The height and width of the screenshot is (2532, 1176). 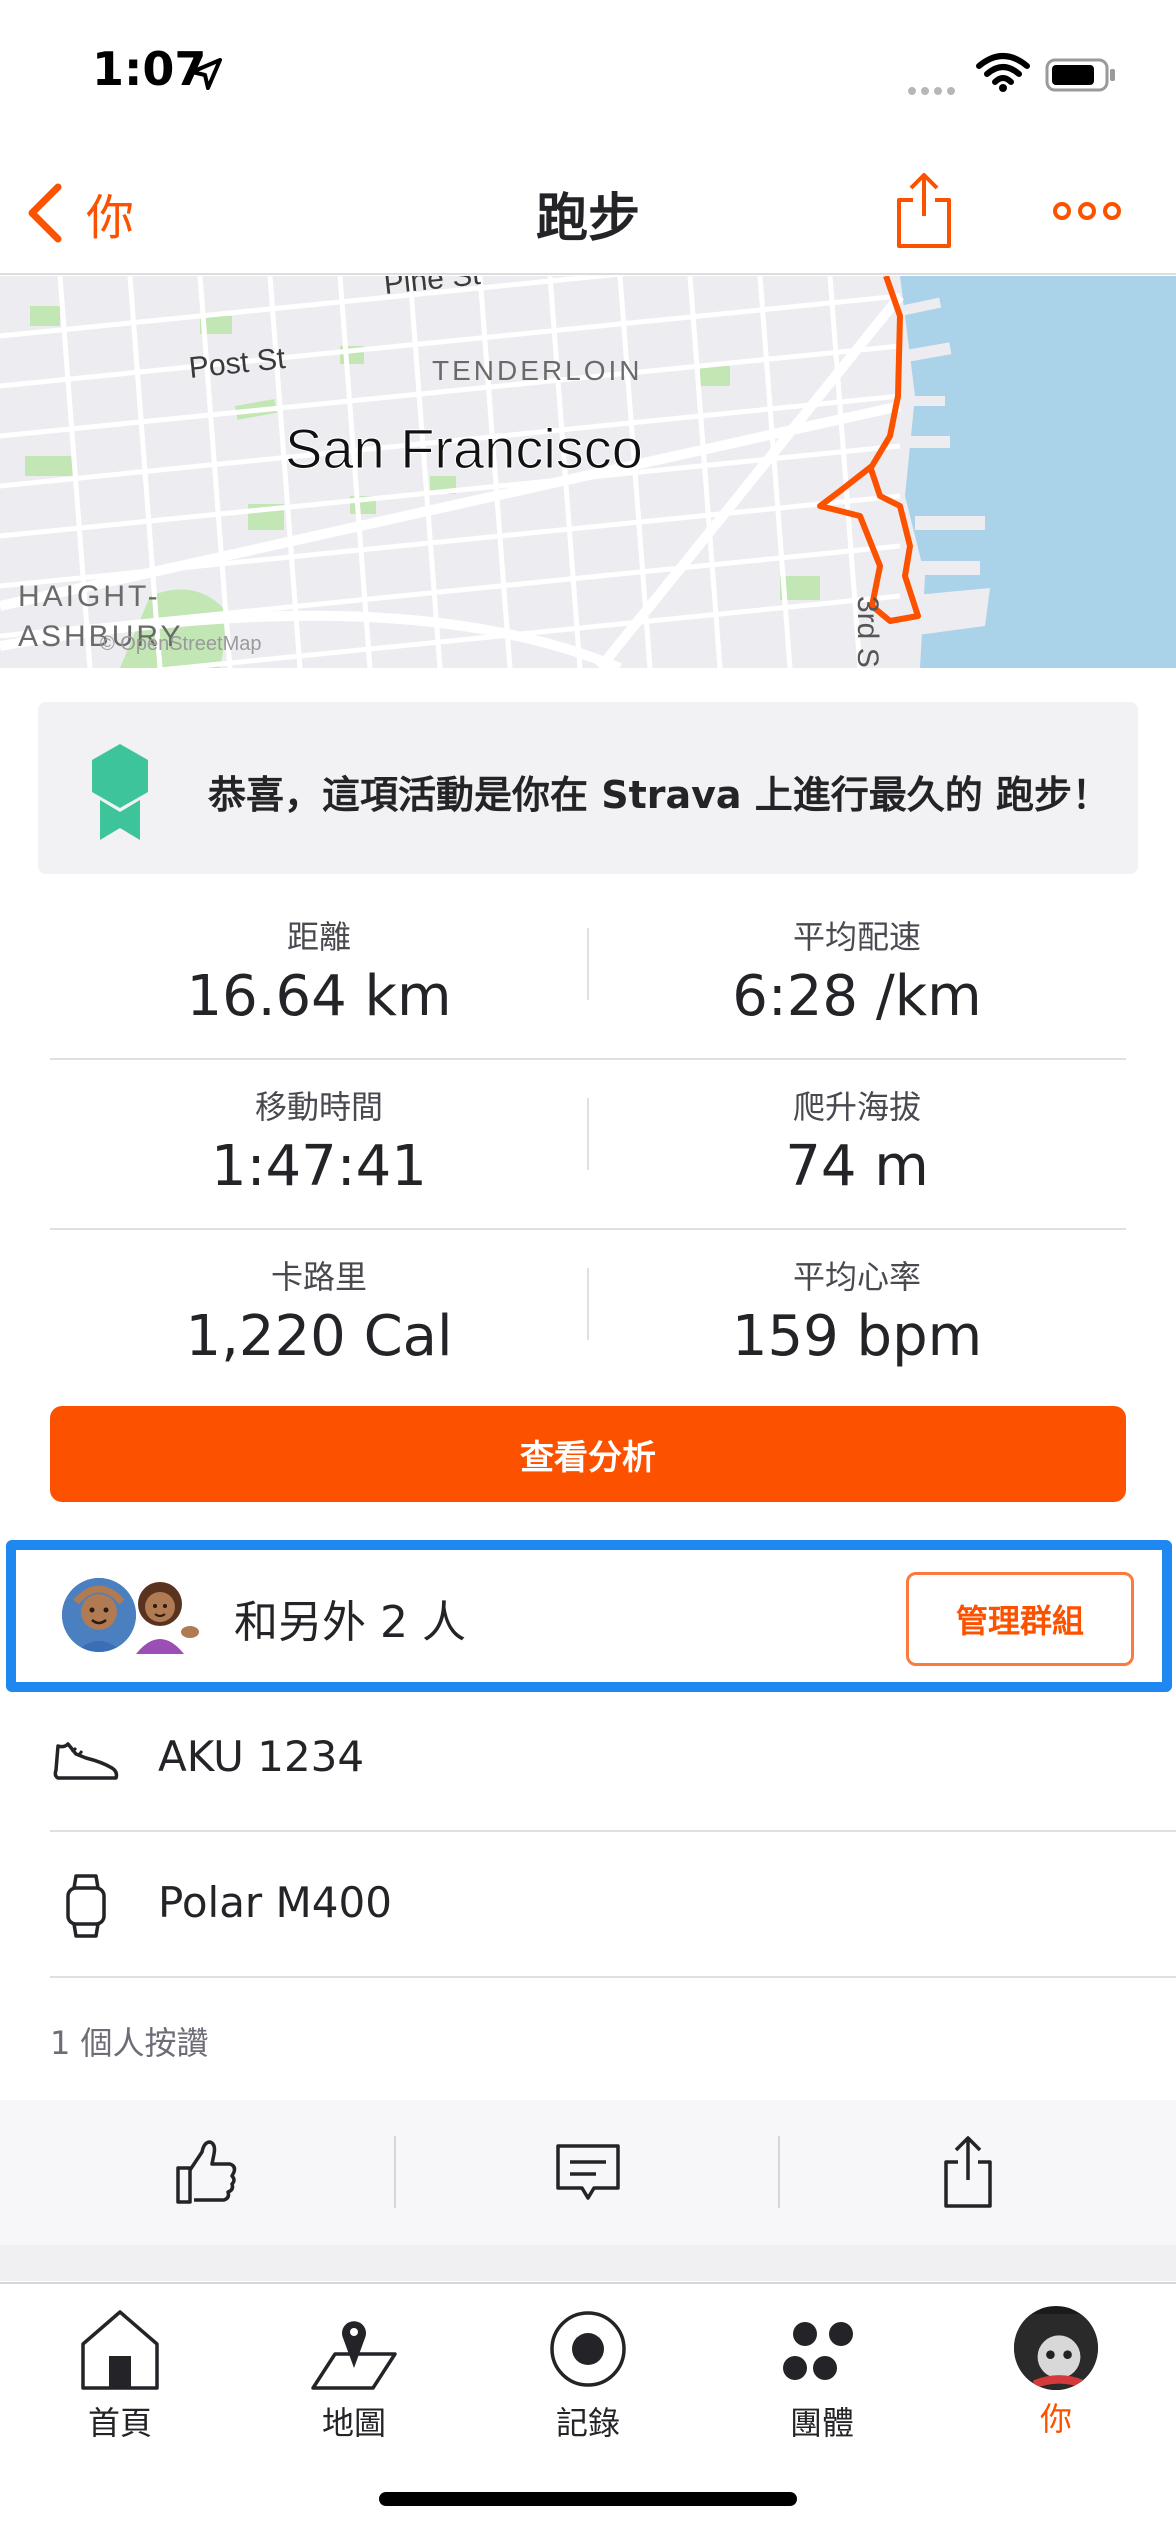 I want to click on stat-value: 6:28 /km, so click(x=857, y=996).